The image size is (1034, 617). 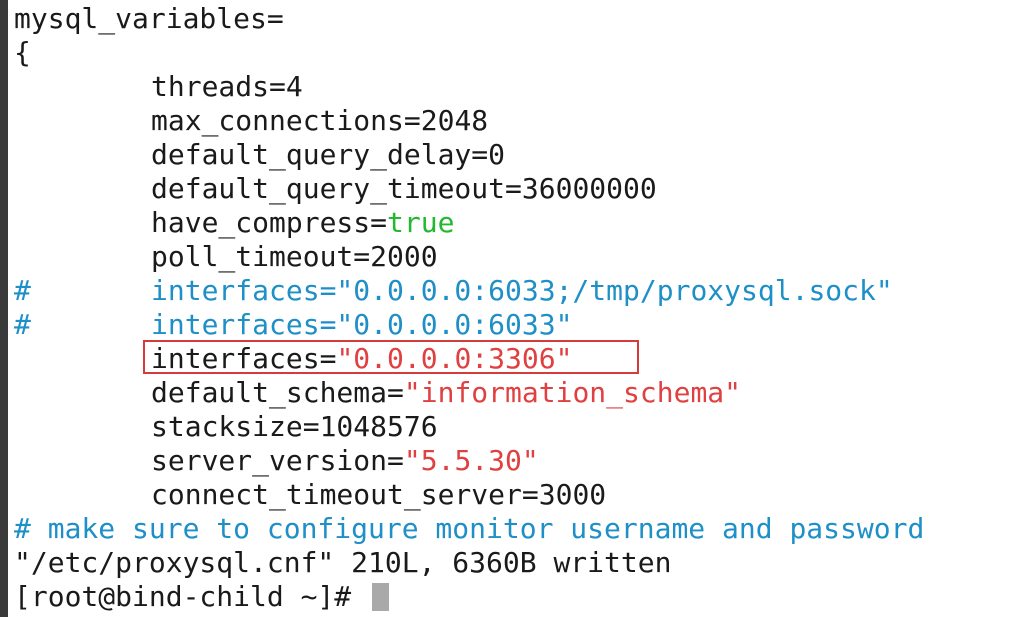 What do you see at coordinates (446, 392) in the screenshot?
I see `config-line-default-schema: default_schema="information_schema"` at bounding box center [446, 392].